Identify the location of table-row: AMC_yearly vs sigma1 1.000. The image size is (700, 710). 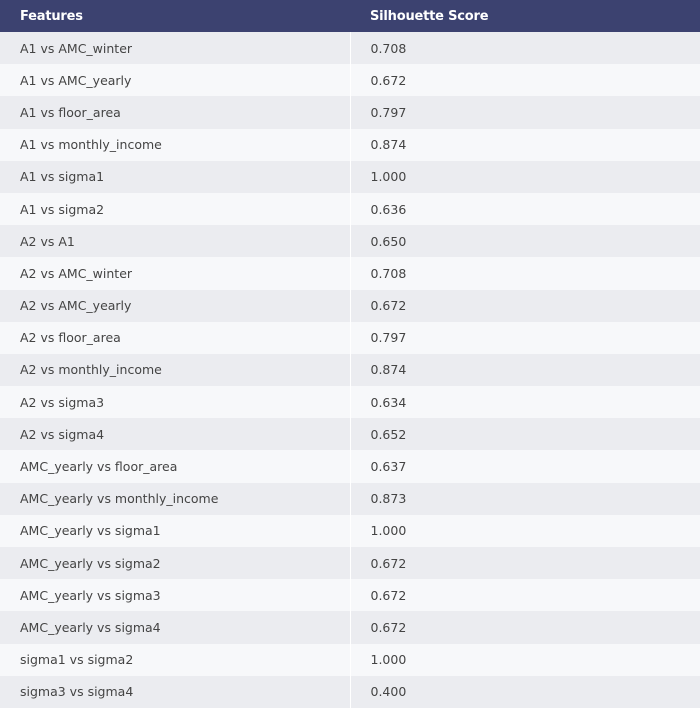
(350, 530).